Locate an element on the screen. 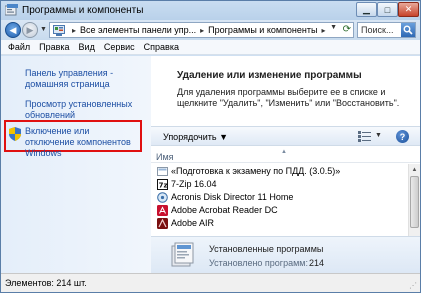 The height and width of the screenshot is (293, 421). adobe-air-icon is located at coordinates (162, 223).